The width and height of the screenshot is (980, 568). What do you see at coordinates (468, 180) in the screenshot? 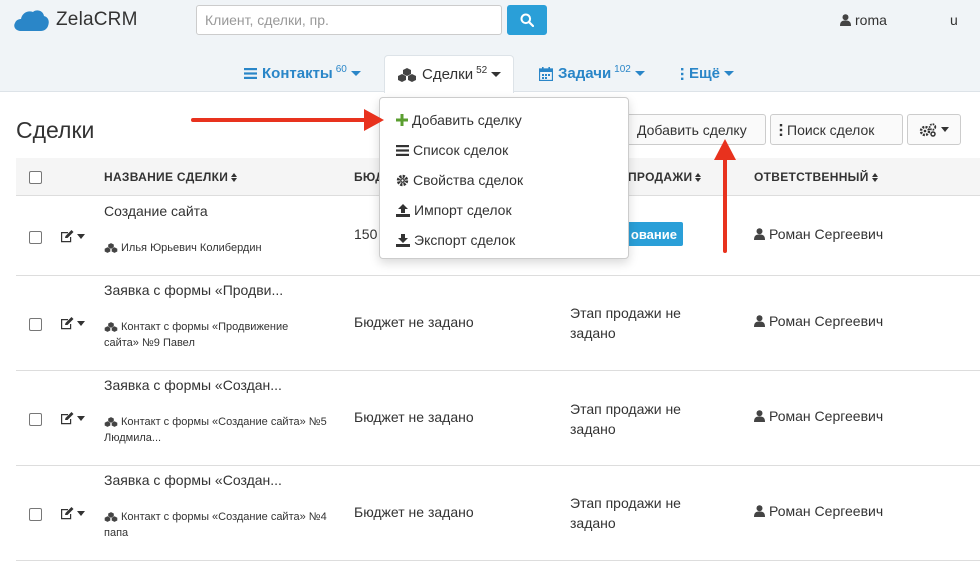
I see `menu-item-deal-properties-label: Свойства сделок` at bounding box center [468, 180].